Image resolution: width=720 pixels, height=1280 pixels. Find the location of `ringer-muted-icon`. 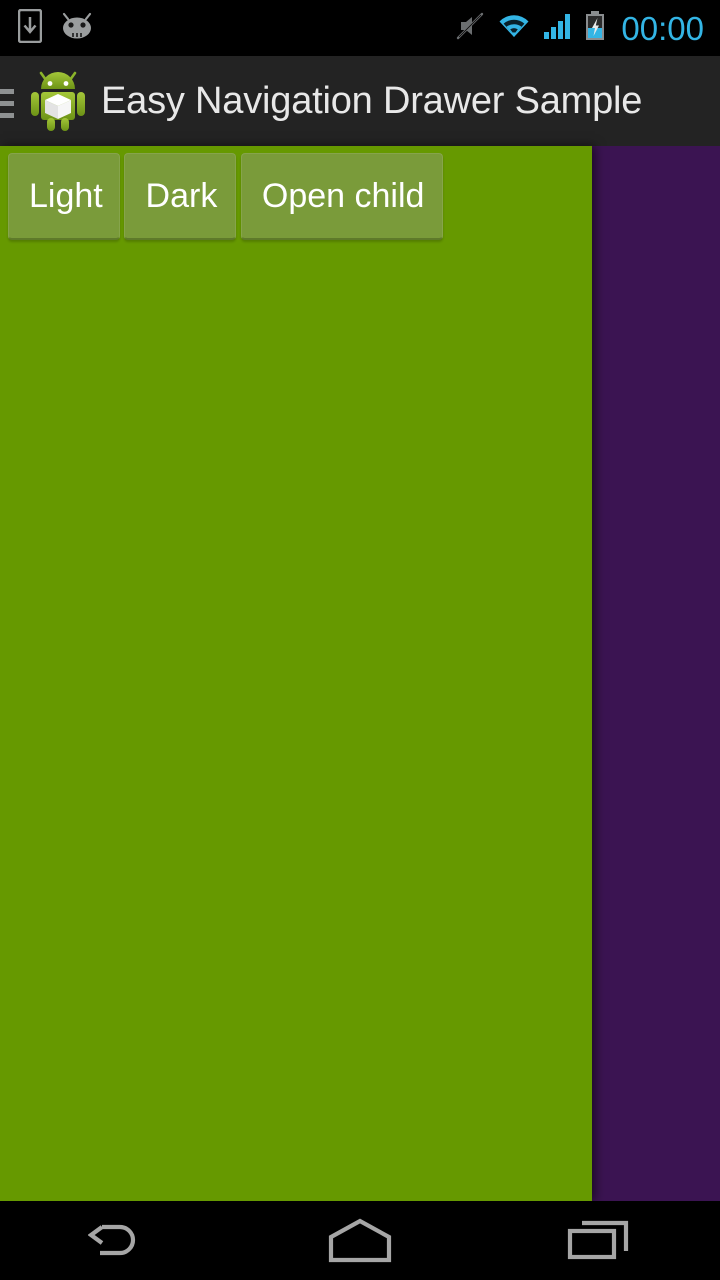

ringer-muted-icon is located at coordinates (470, 28).